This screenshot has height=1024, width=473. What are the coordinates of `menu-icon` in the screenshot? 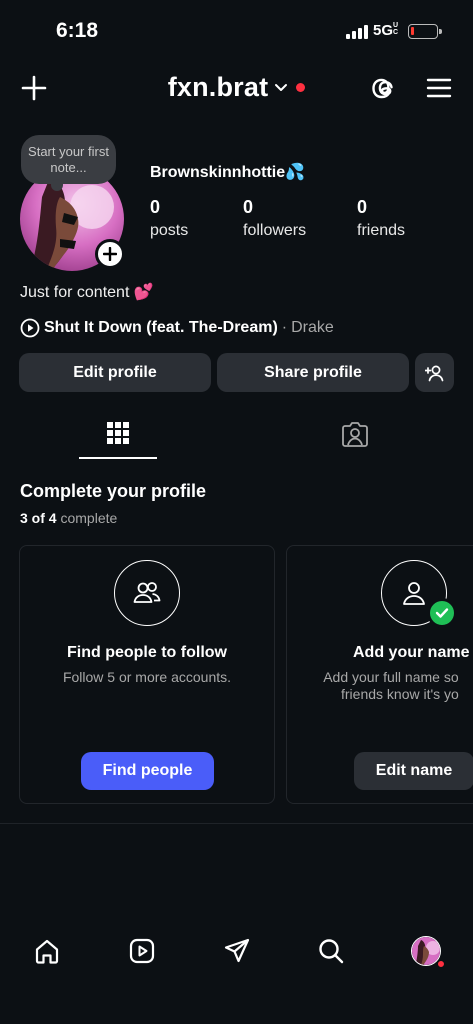 It's located at (439, 88).